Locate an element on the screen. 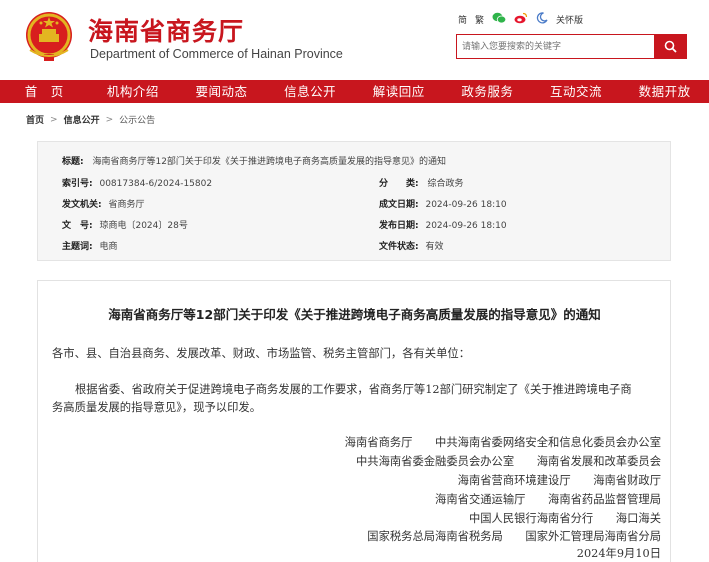  meta-created-value: 2024-09-26 18:10 is located at coordinates (466, 205).